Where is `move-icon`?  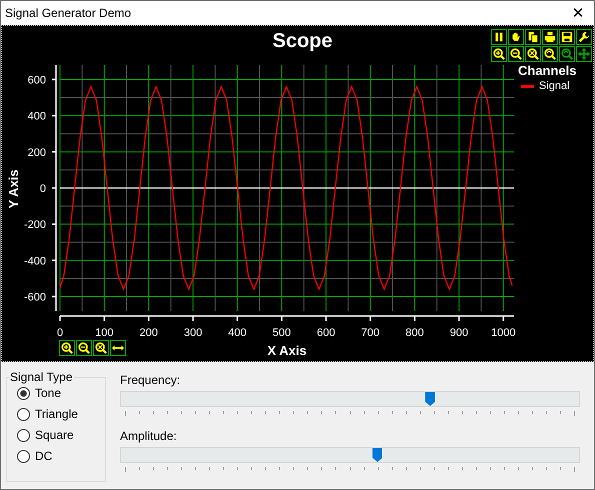
move-icon is located at coordinates (584, 54).